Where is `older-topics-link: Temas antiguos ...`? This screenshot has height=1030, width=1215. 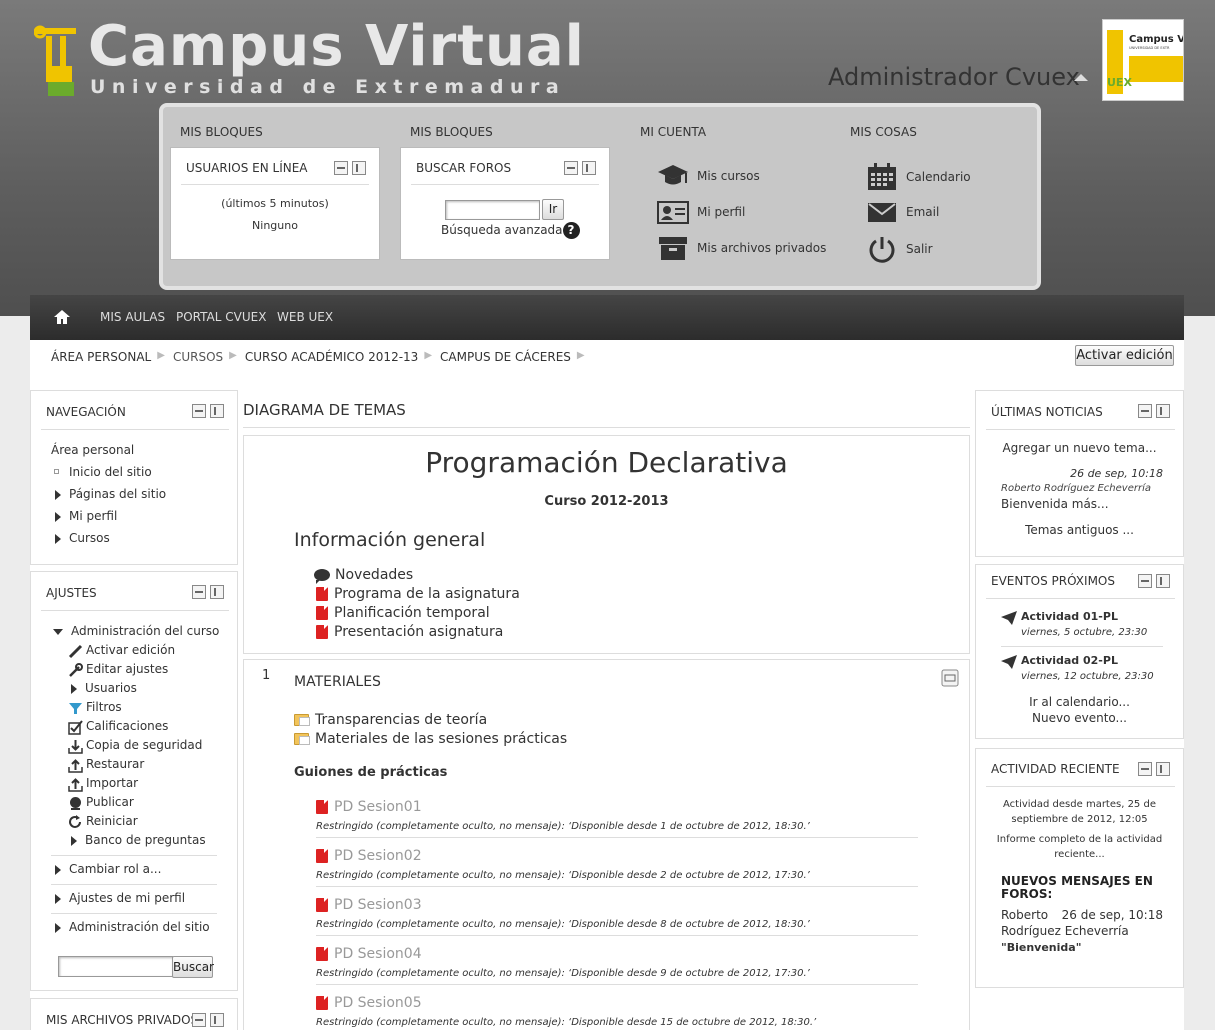 older-topics-link: Temas antiguos ... is located at coordinates (1079, 530).